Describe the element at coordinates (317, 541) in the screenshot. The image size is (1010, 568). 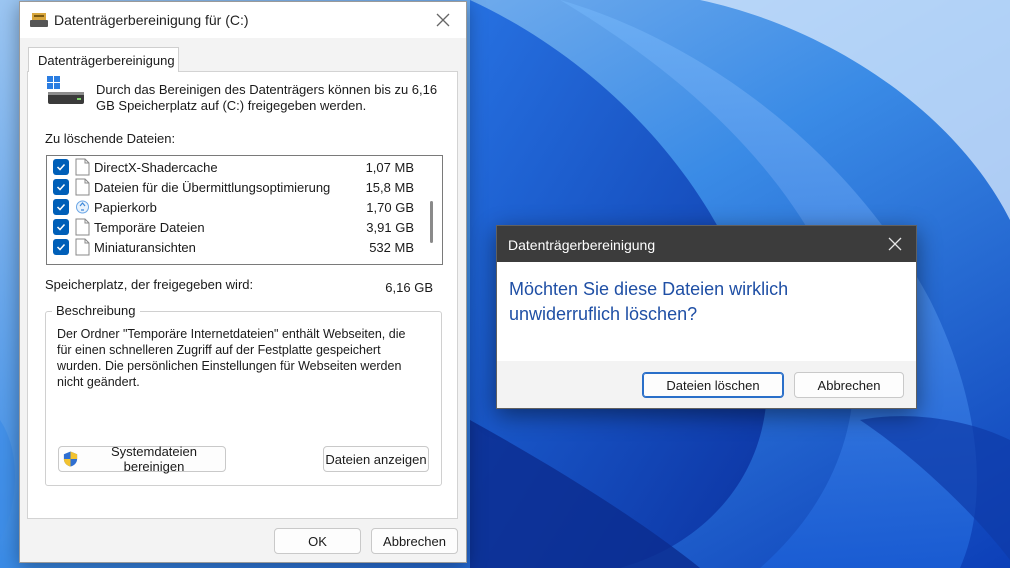
I see `ok-button: OK` at that location.